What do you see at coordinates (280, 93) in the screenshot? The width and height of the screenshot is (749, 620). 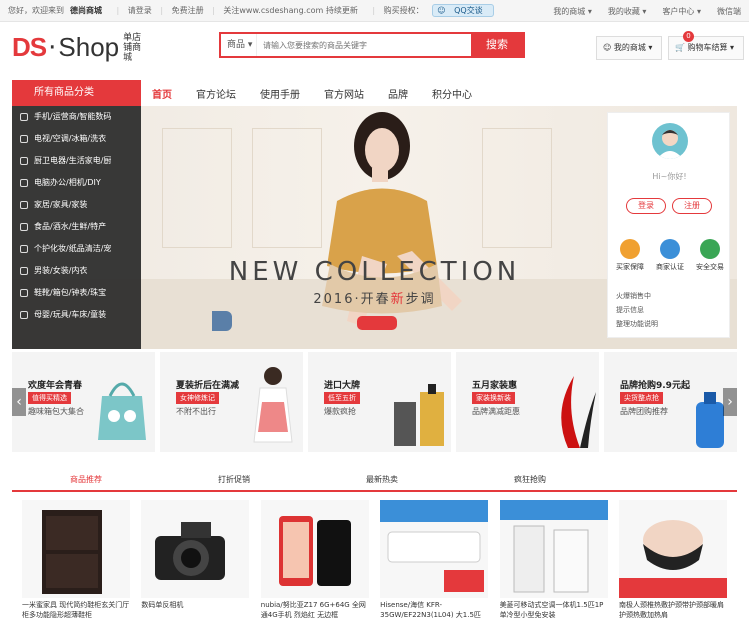 I see `nav-item-manual: 使用手册` at bounding box center [280, 93].